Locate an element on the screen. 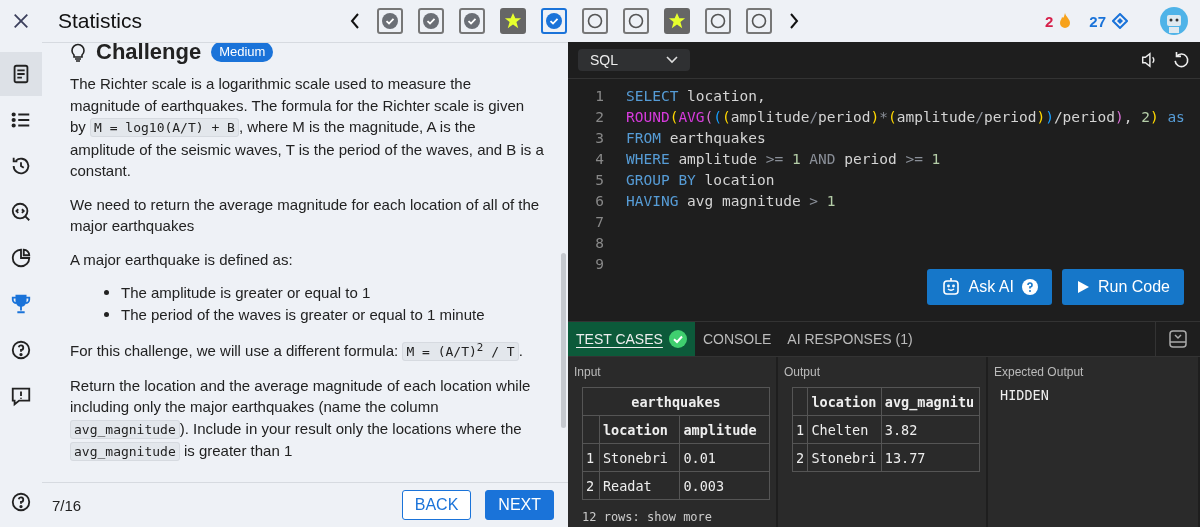 The width and height of the screenshot is (1200, 527). table-cell: Chelten is located at coordinates (844, 429).